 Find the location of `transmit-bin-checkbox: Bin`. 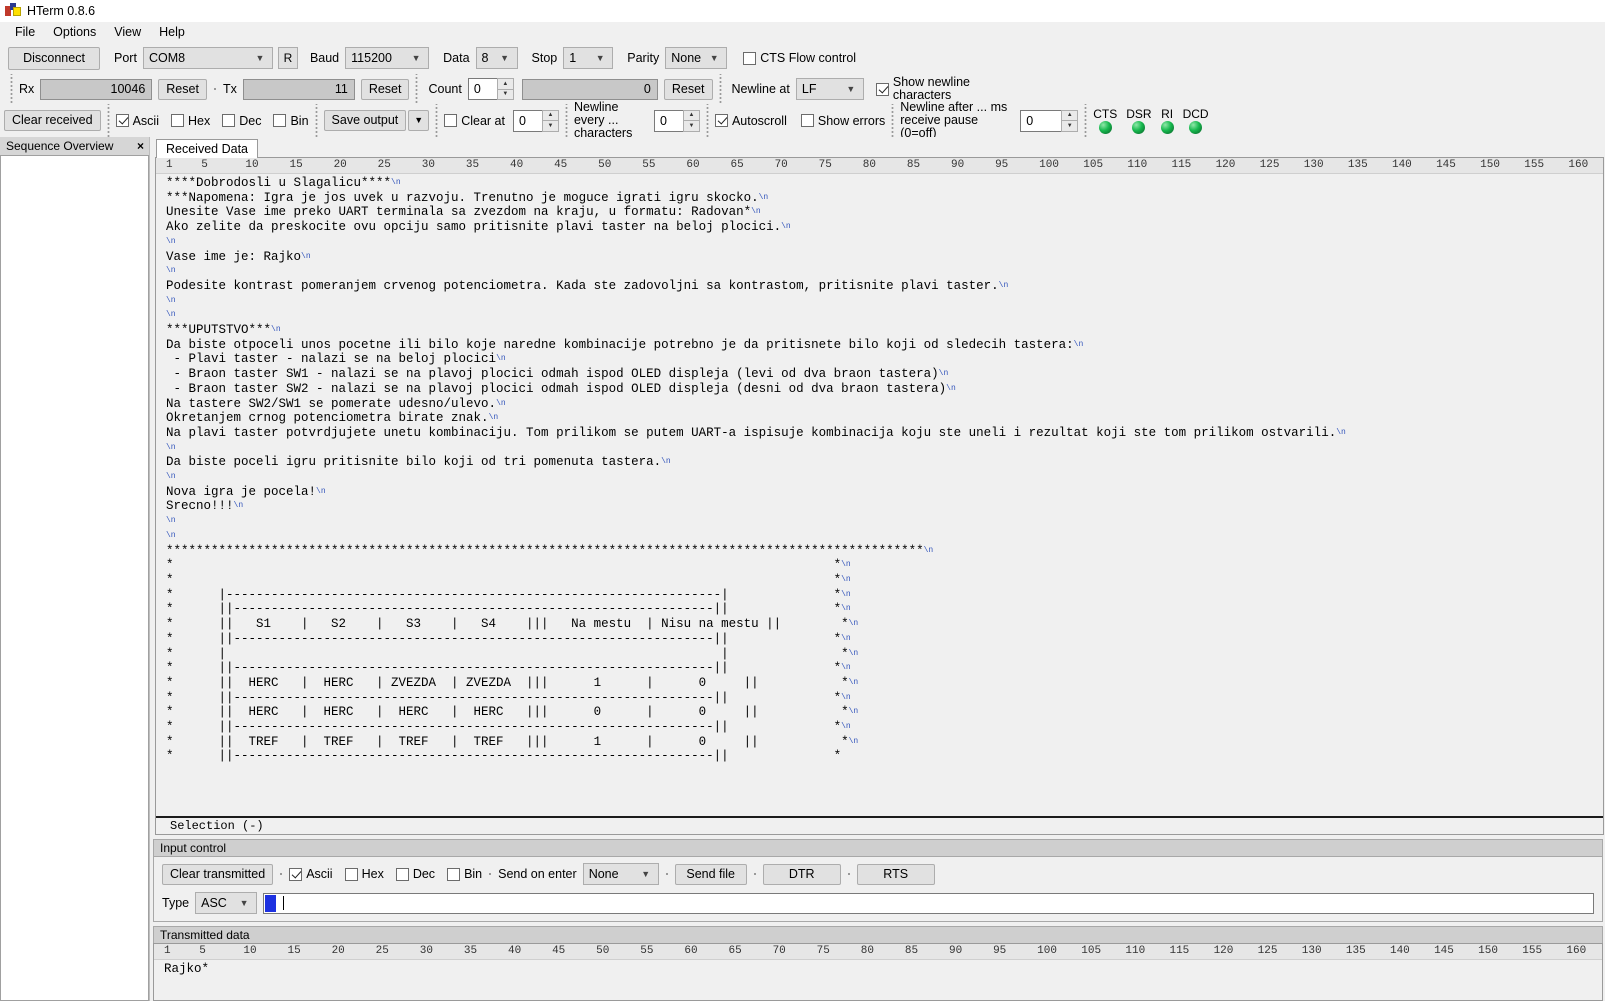

transmit-bin-checkbox: Bin is located at coordinates (464, 874).